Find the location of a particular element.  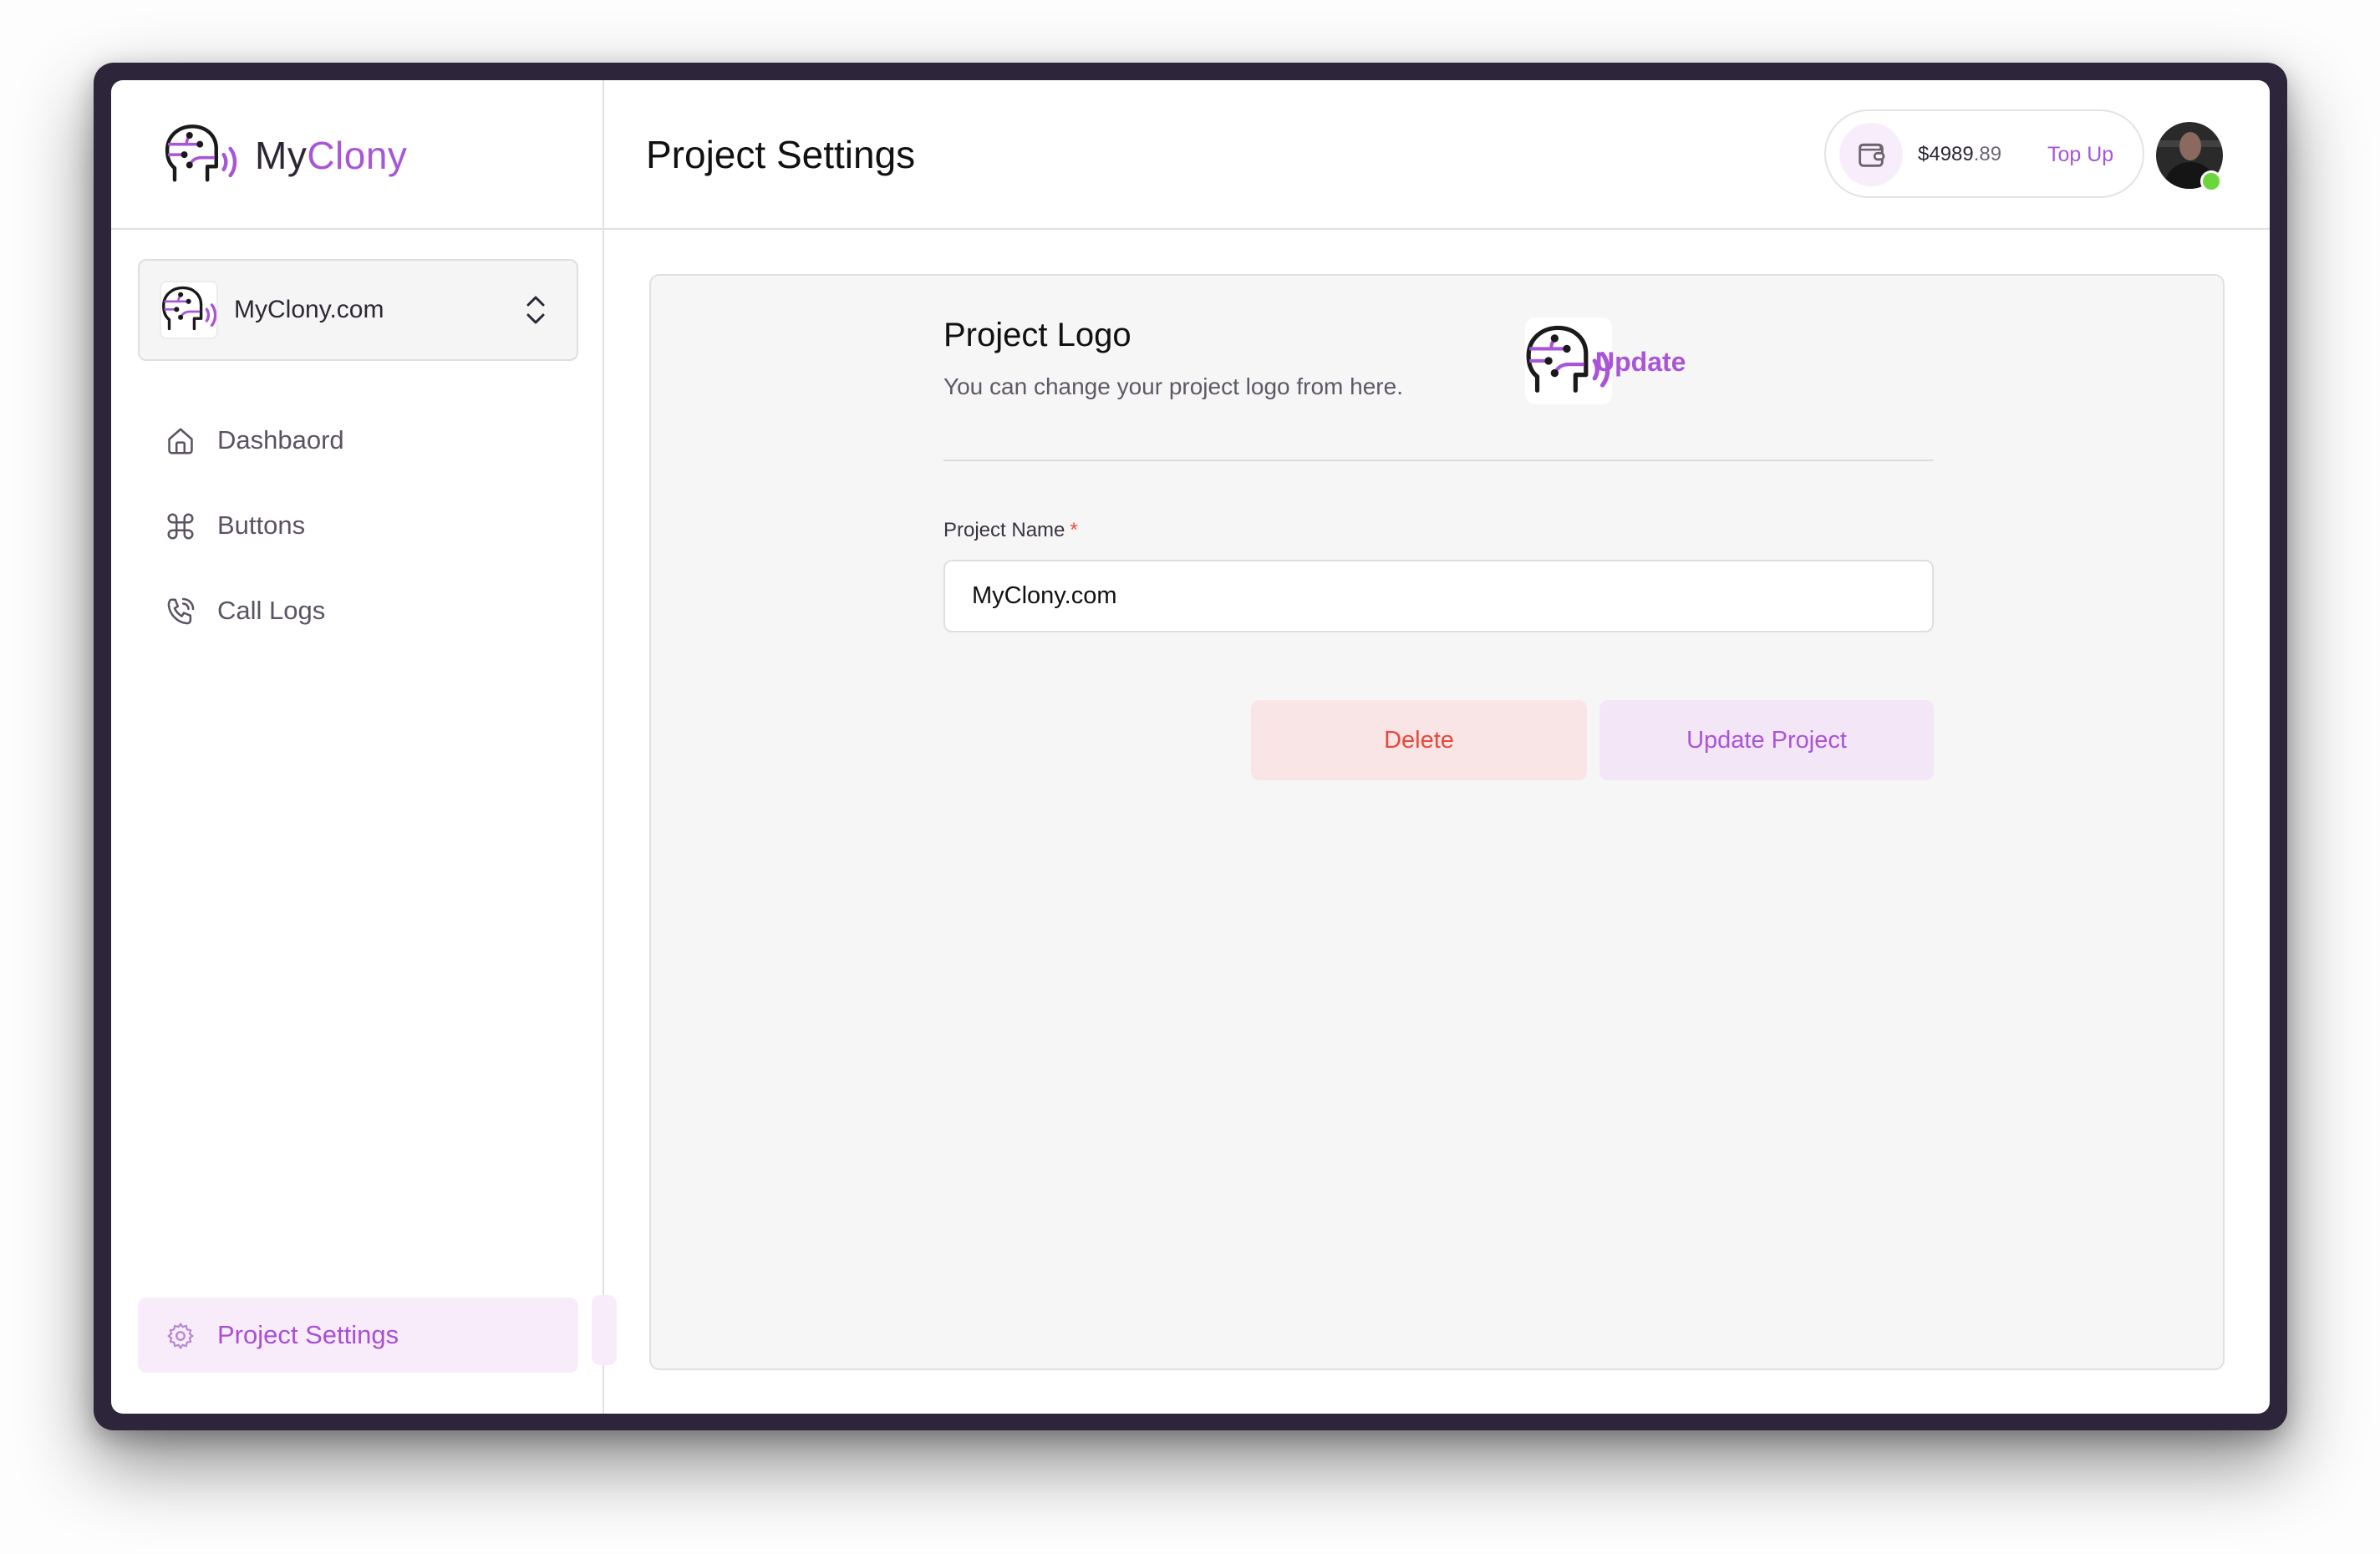

home-icon is located at coordinates (180, 441).